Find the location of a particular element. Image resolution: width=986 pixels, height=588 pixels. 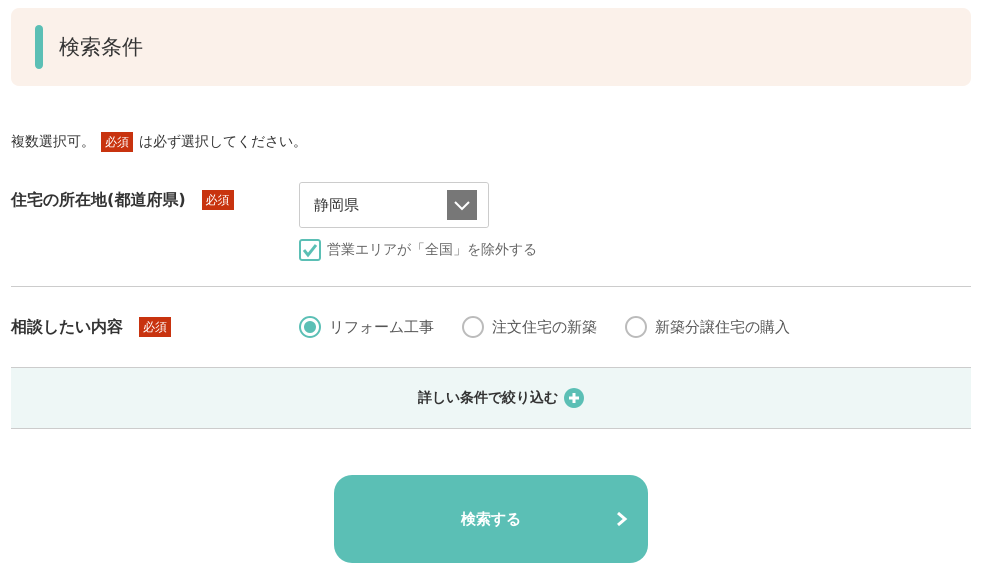

chevron-down-icon is located at coordinates (462, 205).